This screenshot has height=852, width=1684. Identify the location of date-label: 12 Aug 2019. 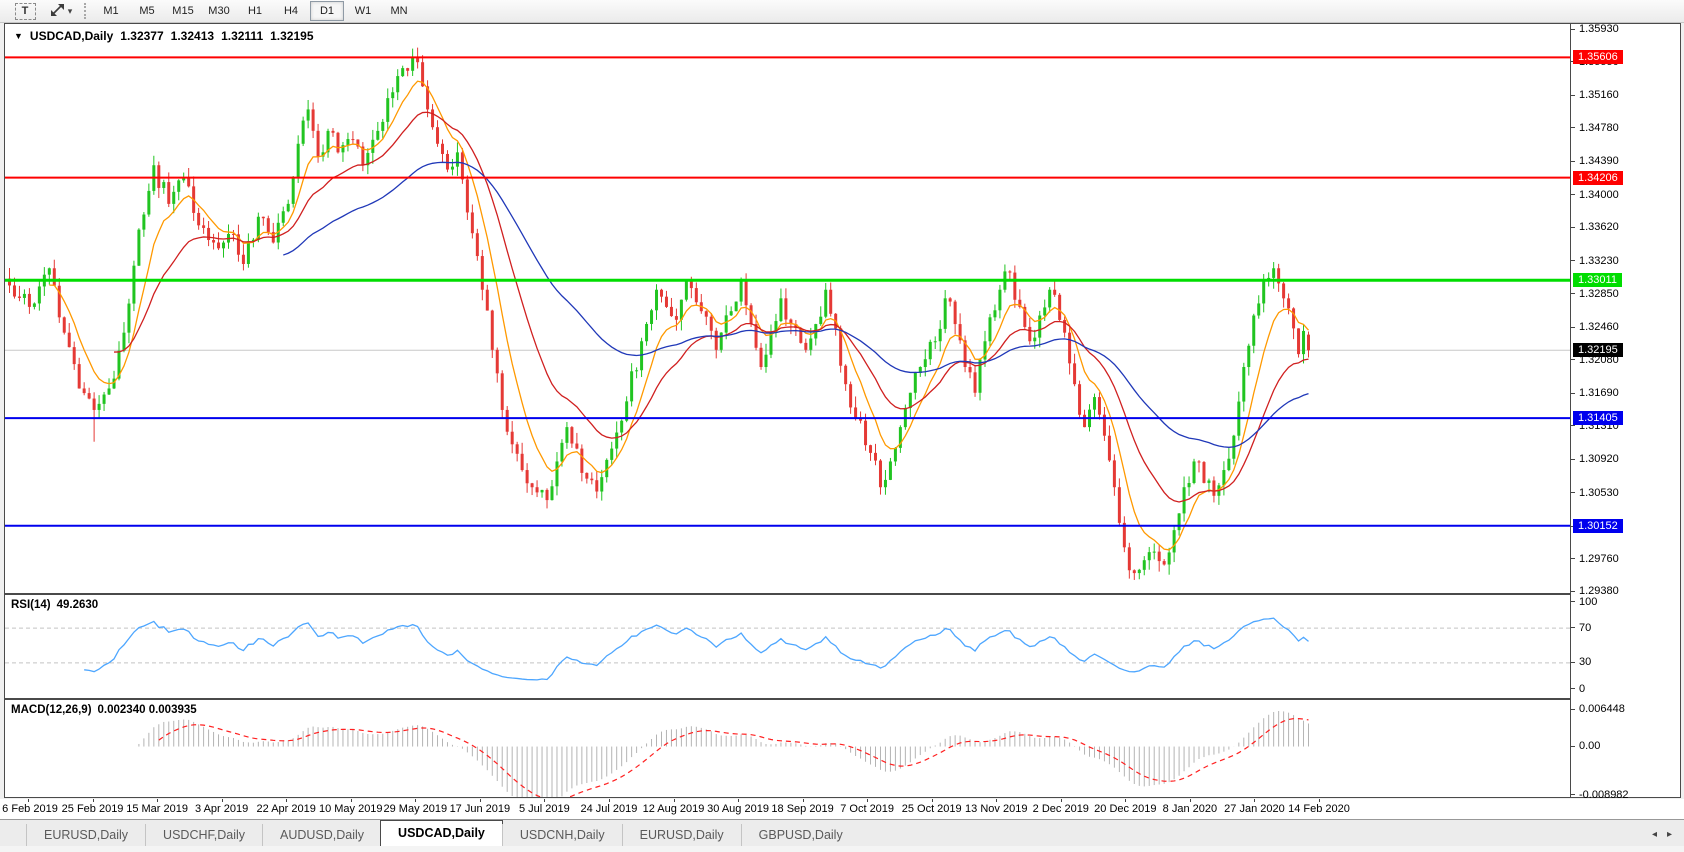
(673, 809).